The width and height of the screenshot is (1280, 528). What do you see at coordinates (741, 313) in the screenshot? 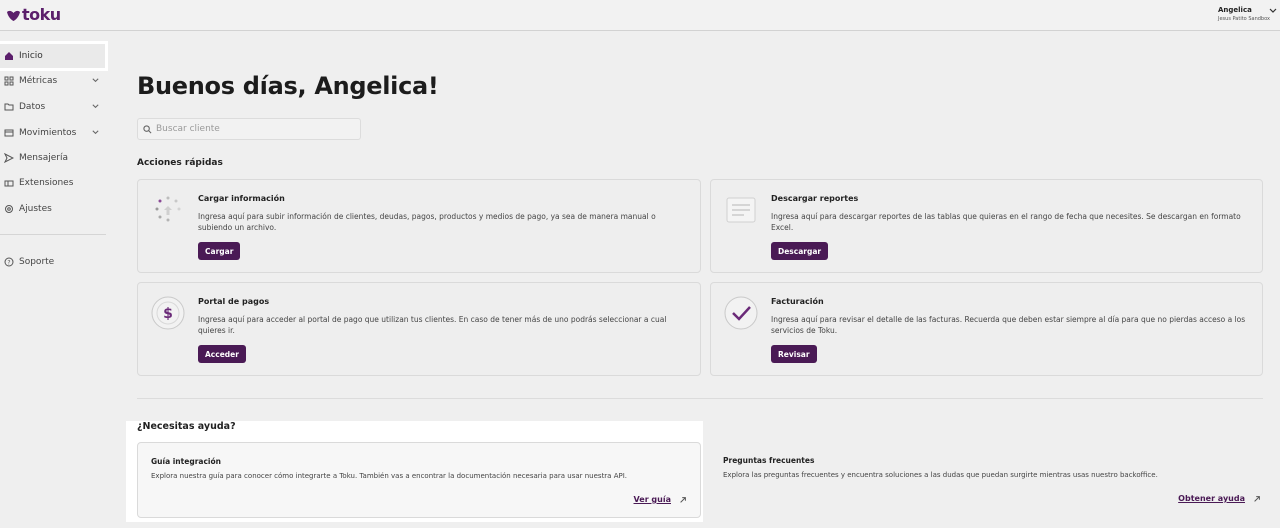
I see `check-circle-icon` at bounding box center [741, 313].